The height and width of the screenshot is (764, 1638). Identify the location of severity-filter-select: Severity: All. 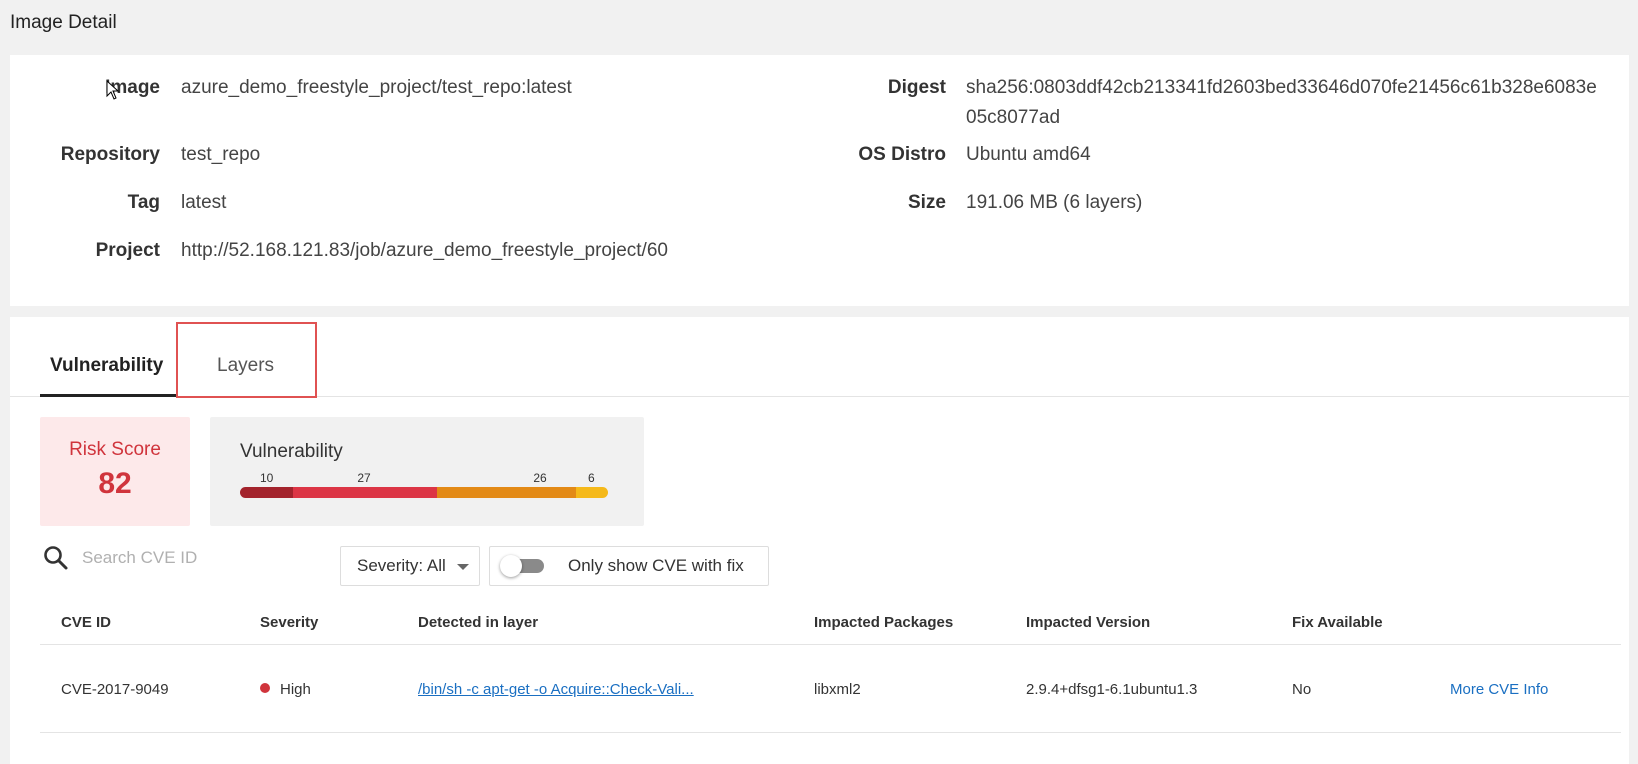
(410, 566).